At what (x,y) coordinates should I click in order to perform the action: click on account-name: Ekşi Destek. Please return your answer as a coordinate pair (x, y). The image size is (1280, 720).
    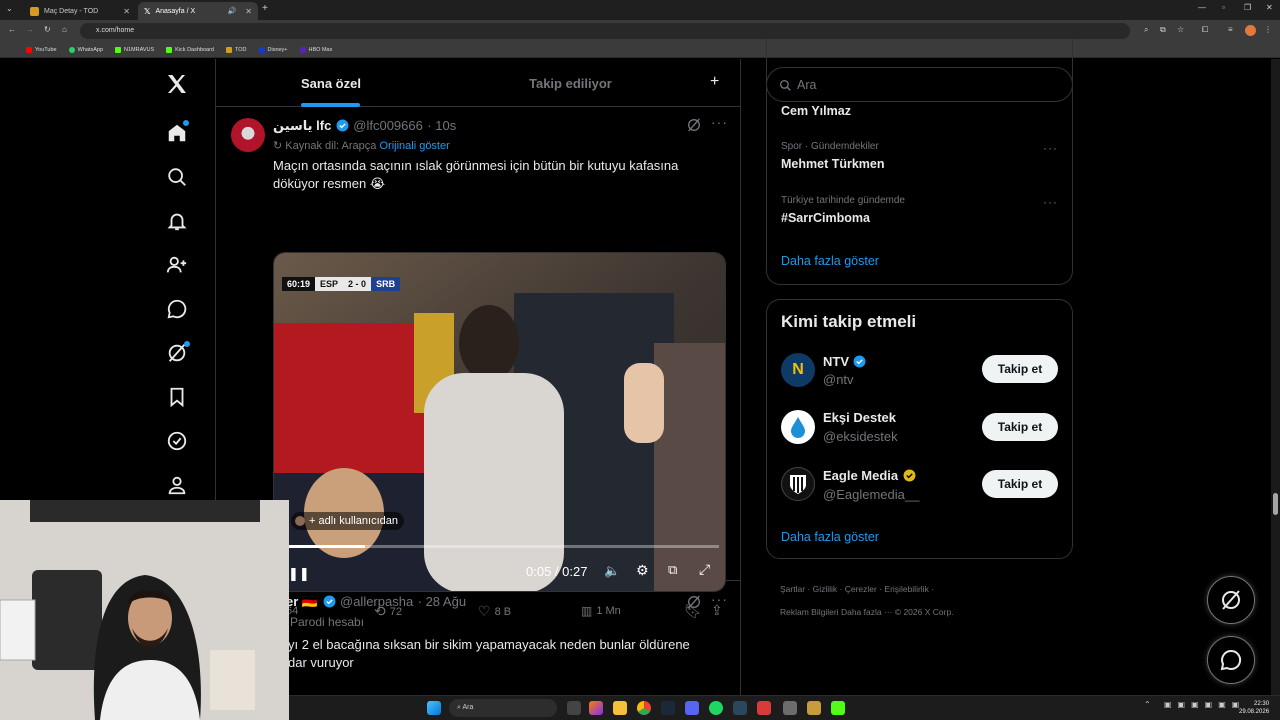
    Looking at the image, I should click on (859, 417).